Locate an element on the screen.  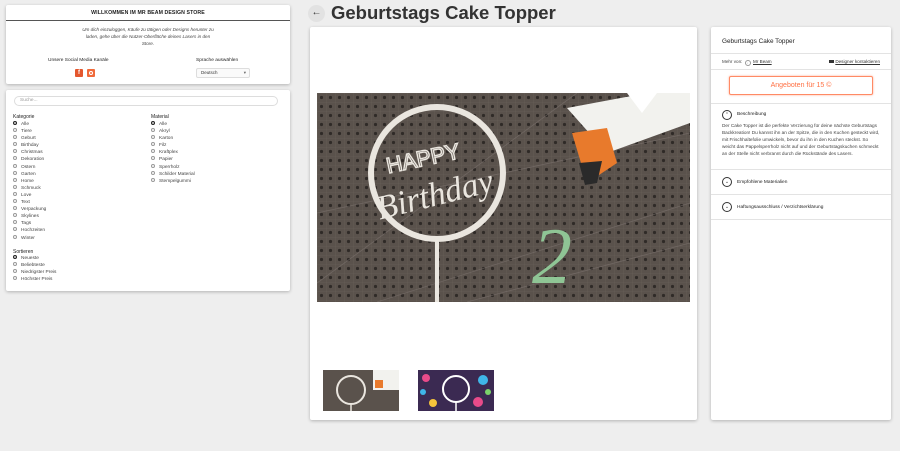
category-option: Love is located at coordinates (29, 195).